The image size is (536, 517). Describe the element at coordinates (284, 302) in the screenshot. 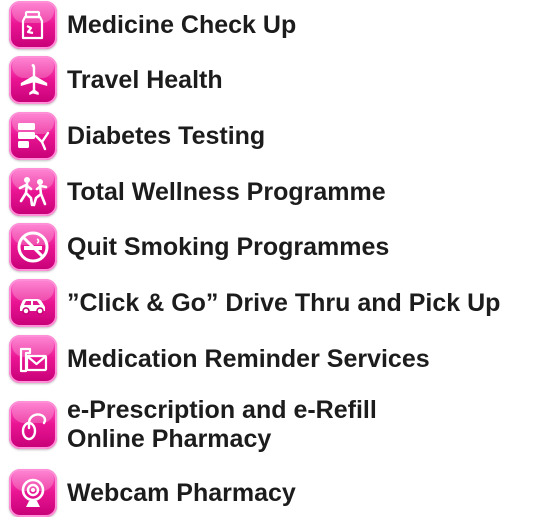

I see `service-label: ”Click & Go” Drive Thru and Pick Up` at that location.